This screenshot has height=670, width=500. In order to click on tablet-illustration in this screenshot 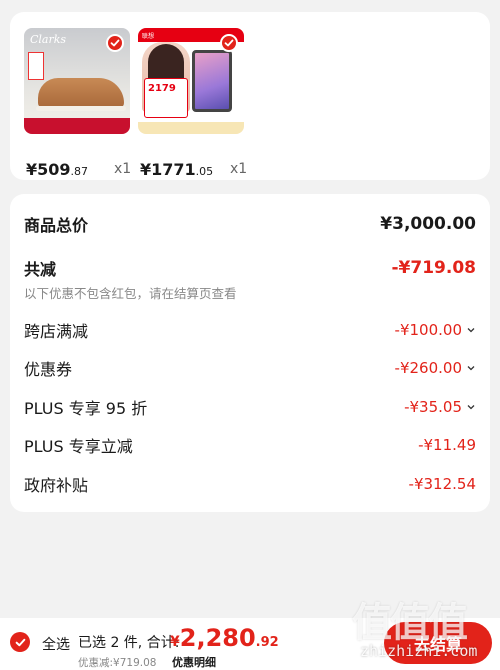, I will do `click(212, 81)`.